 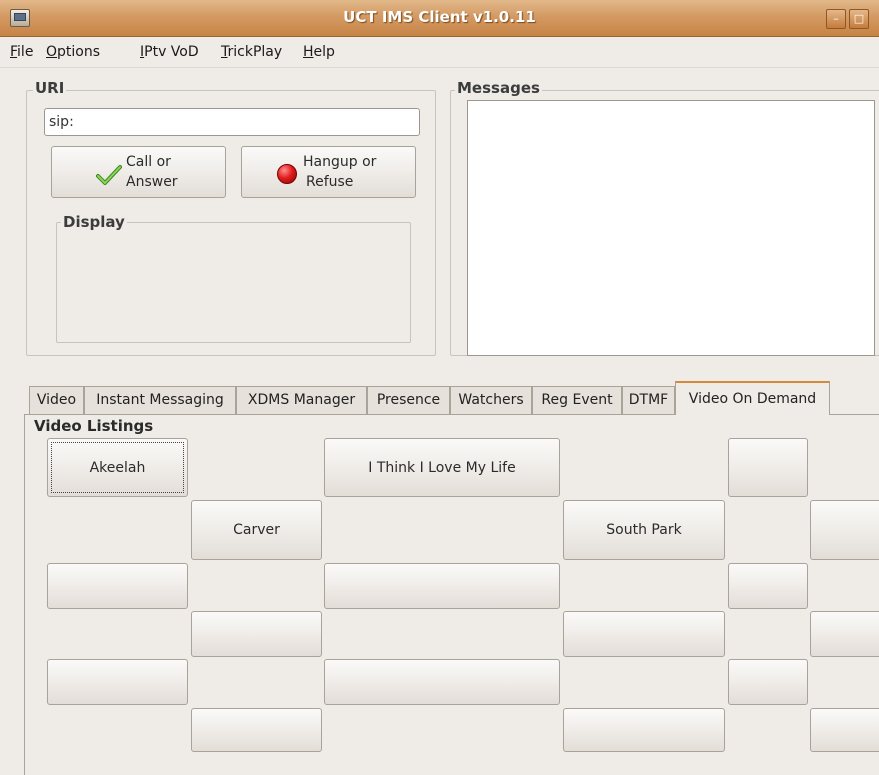 I want to click on menu-options: Options, so click(x=73, y=52).